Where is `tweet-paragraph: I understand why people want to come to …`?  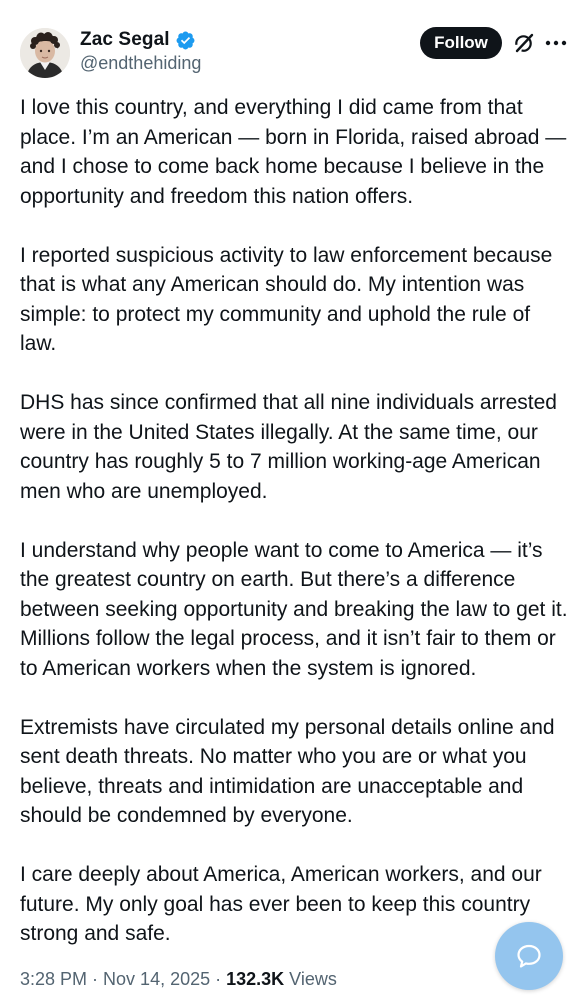 tweet-paragraph: I understand why people want to come to … is located at coordinates (294, 609).